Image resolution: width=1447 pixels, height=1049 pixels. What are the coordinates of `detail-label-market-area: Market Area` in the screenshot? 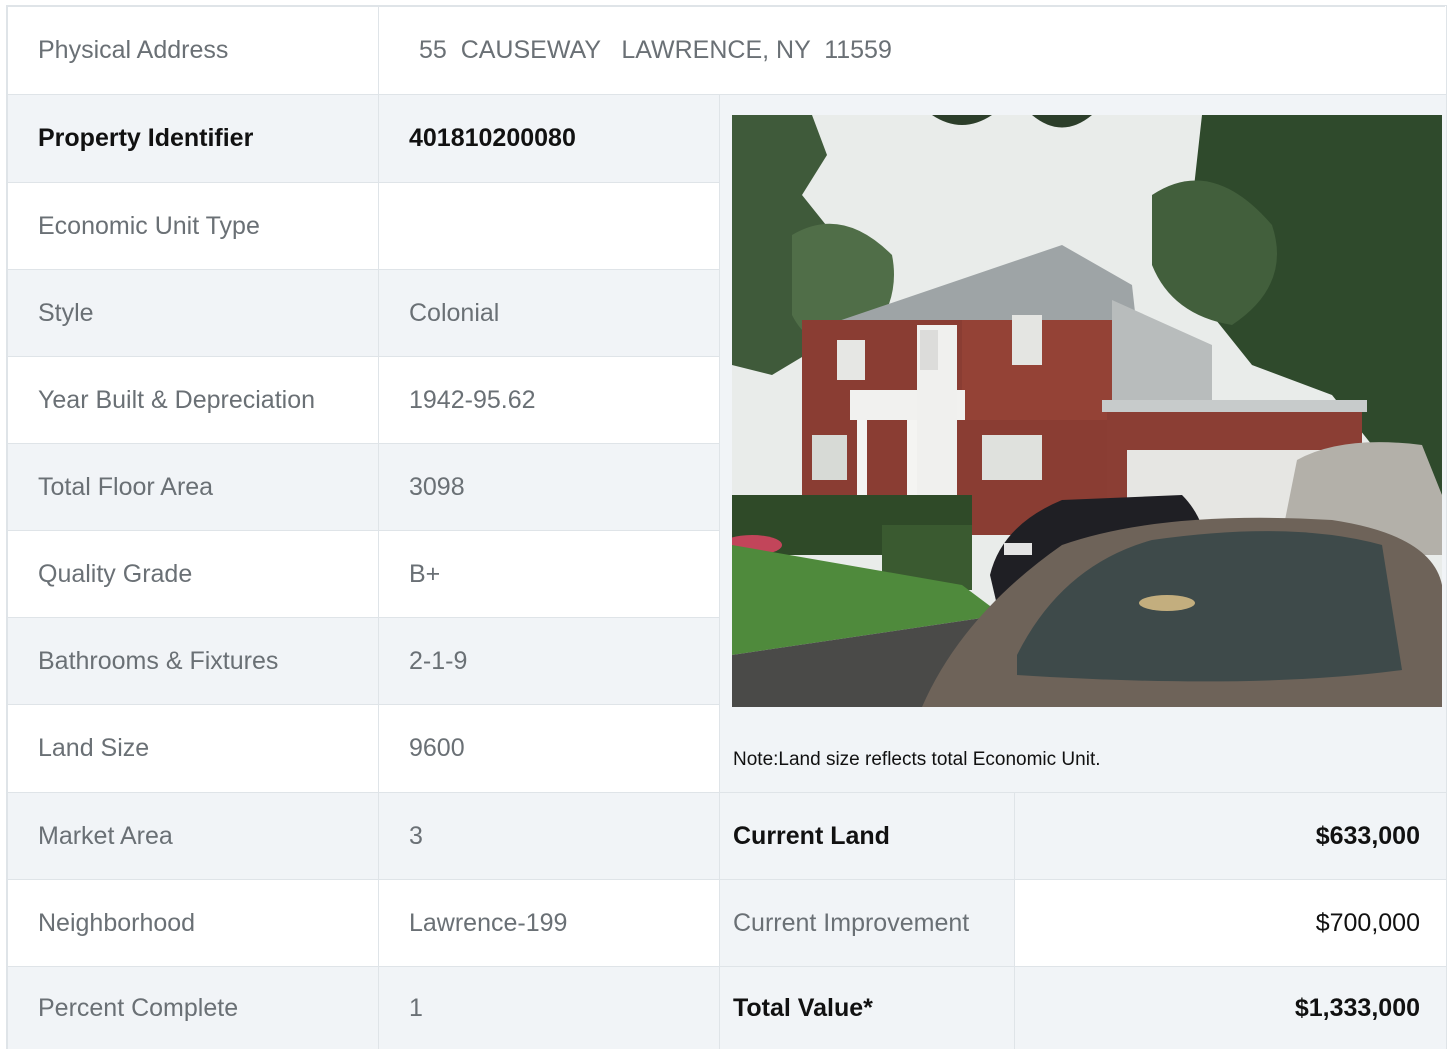 It's located at (192, 835).